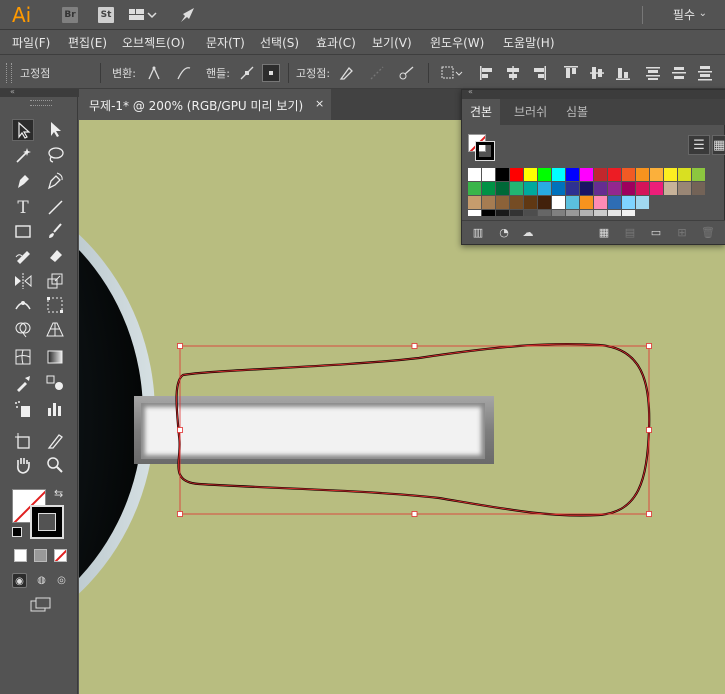 The image size is (725, 694). What do you see at coordinates (452, 73) in the screenshot?
I see `selection-bounds-icon` at bounding box center [452, 73].